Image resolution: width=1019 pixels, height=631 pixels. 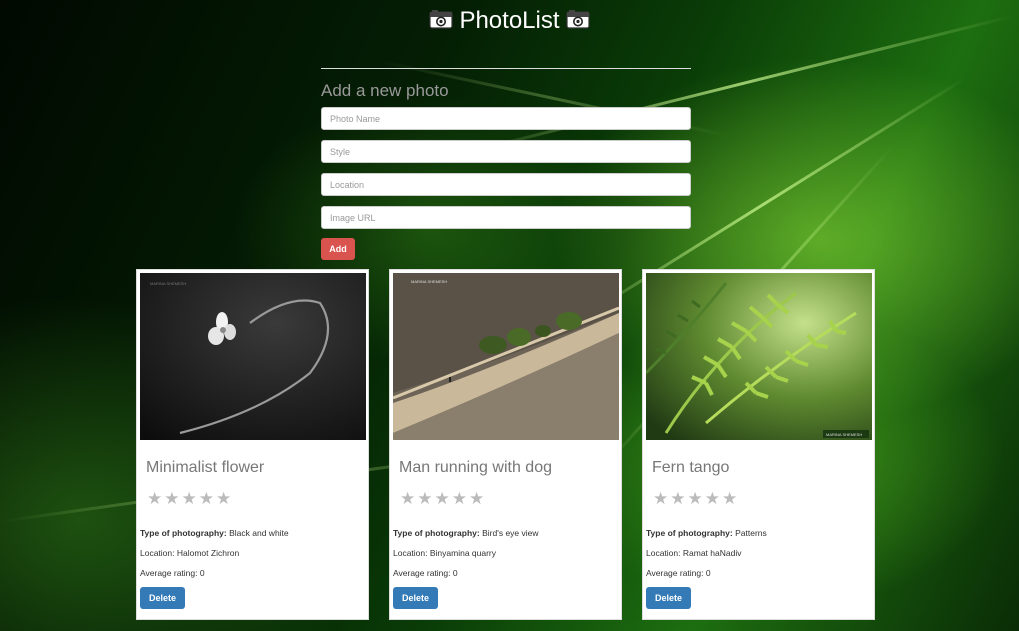 I want to click on location-line: Location: Binyamina quarry, so click(x=444, y=553).